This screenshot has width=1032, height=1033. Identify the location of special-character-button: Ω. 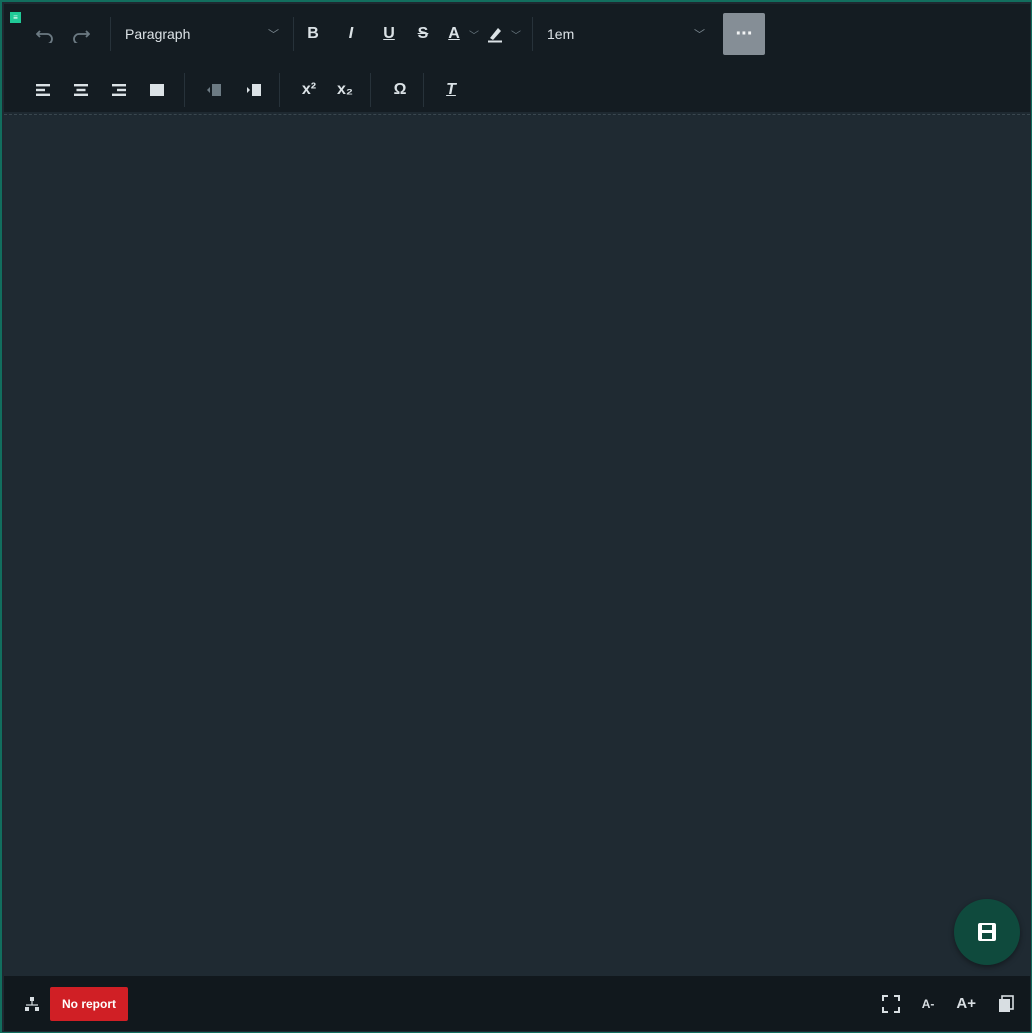
(400, 90).